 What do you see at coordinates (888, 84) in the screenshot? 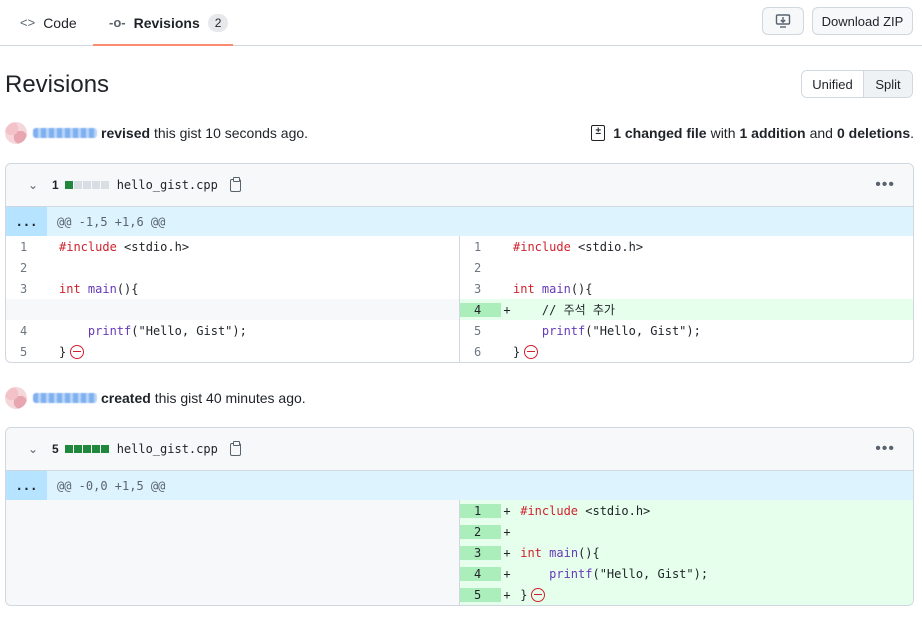
I see `split-view-button: Split` at bounding box center [888, 84].